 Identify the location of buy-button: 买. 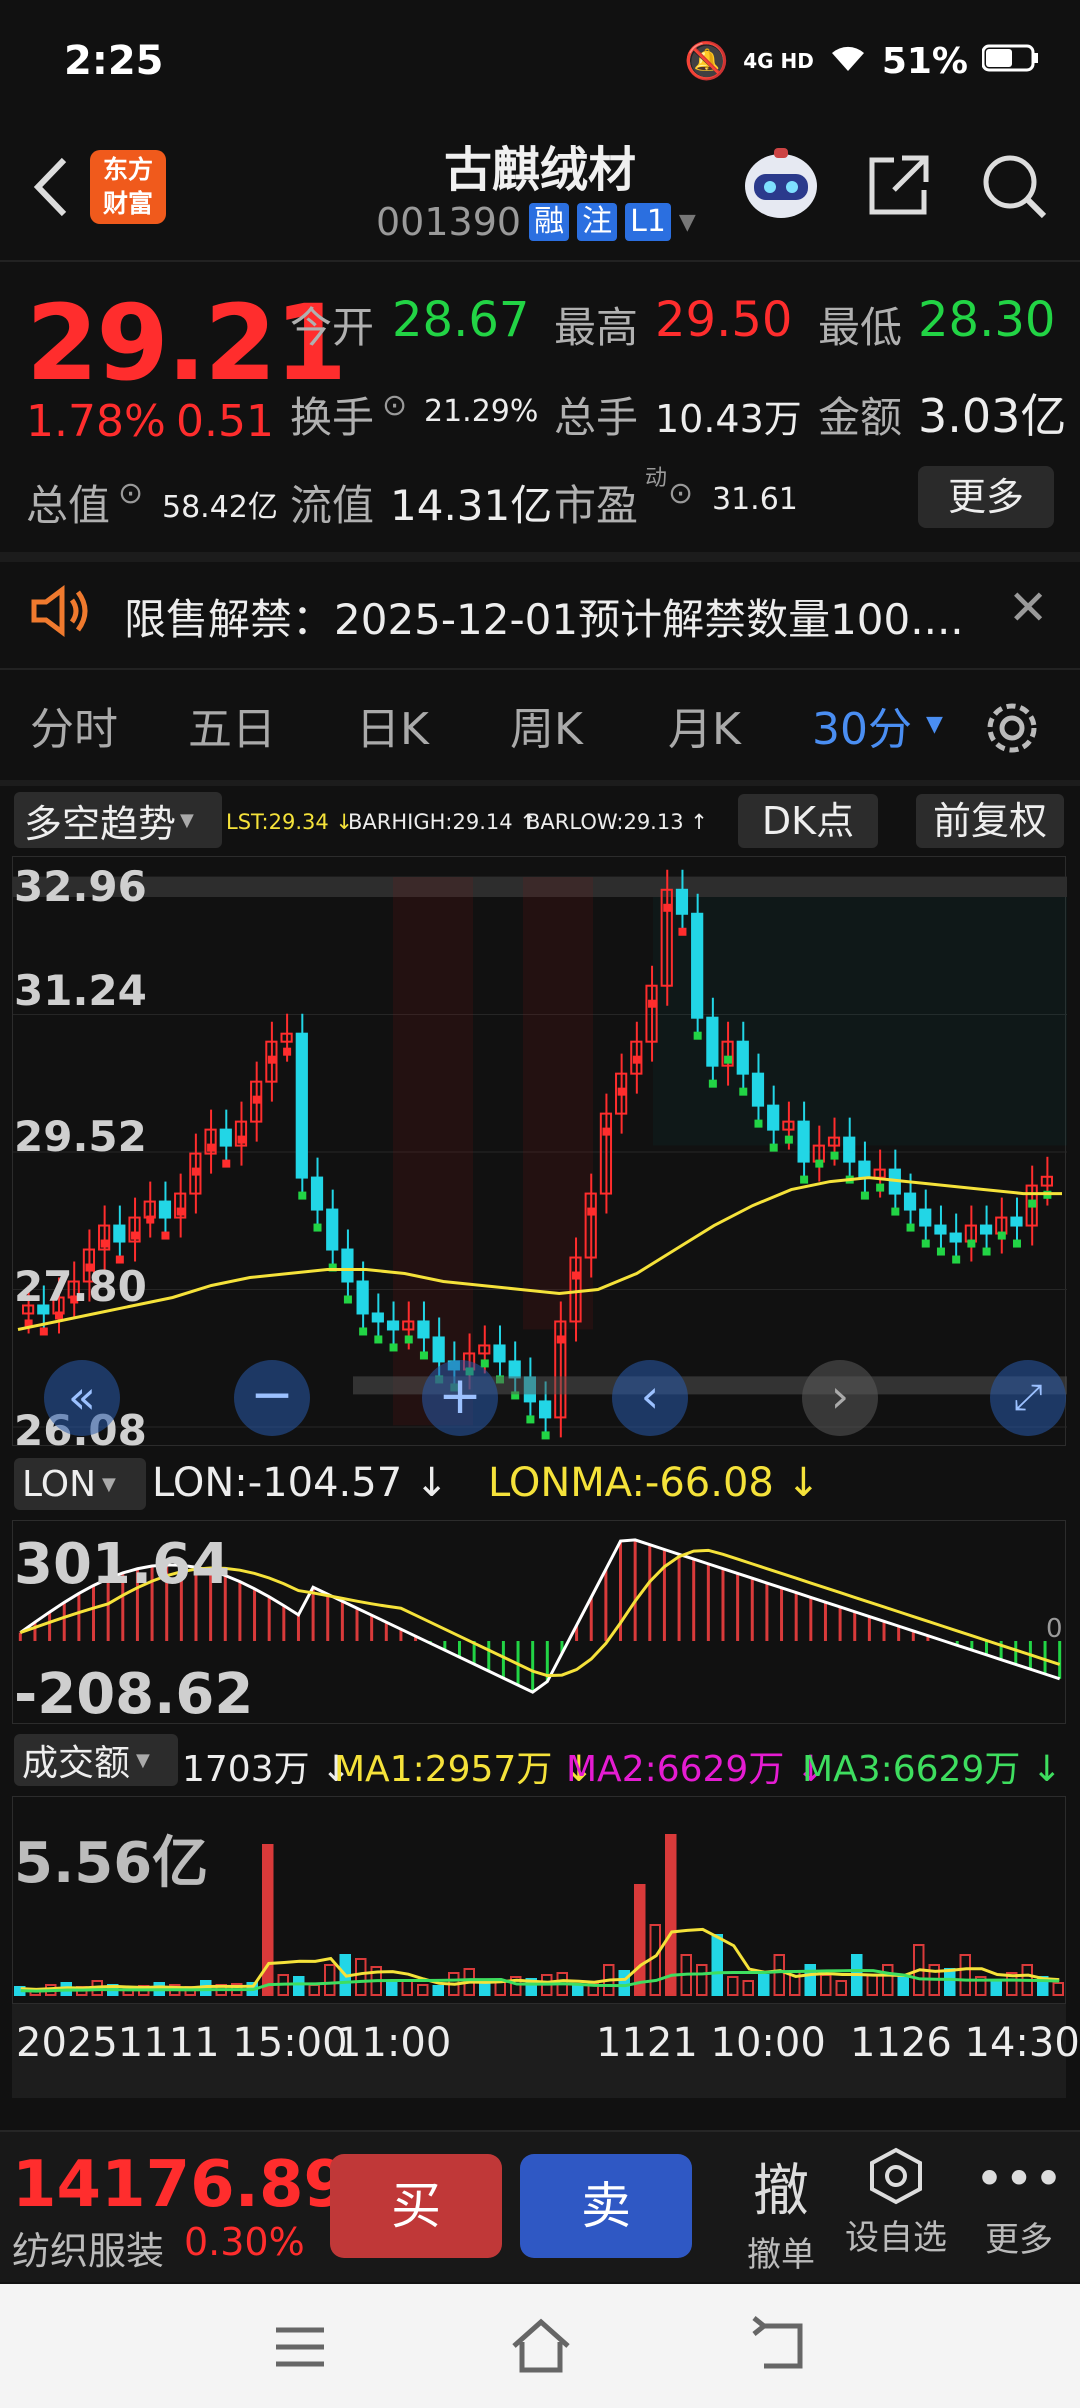
(416, 2206).